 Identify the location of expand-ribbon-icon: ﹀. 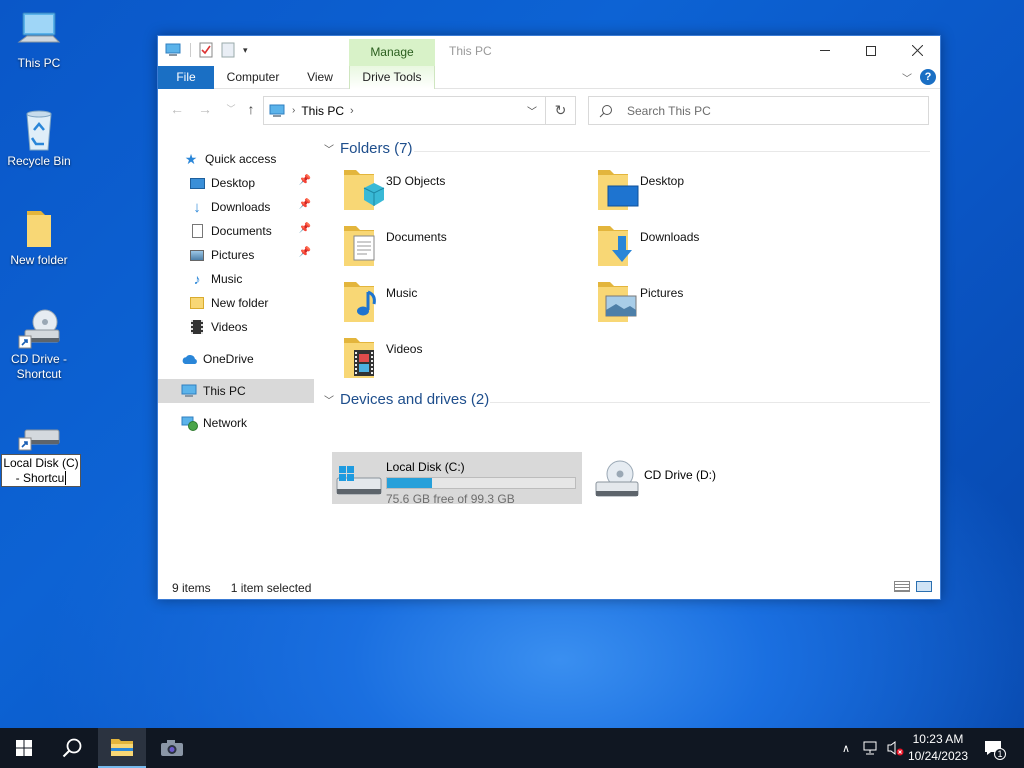
(907, 77).